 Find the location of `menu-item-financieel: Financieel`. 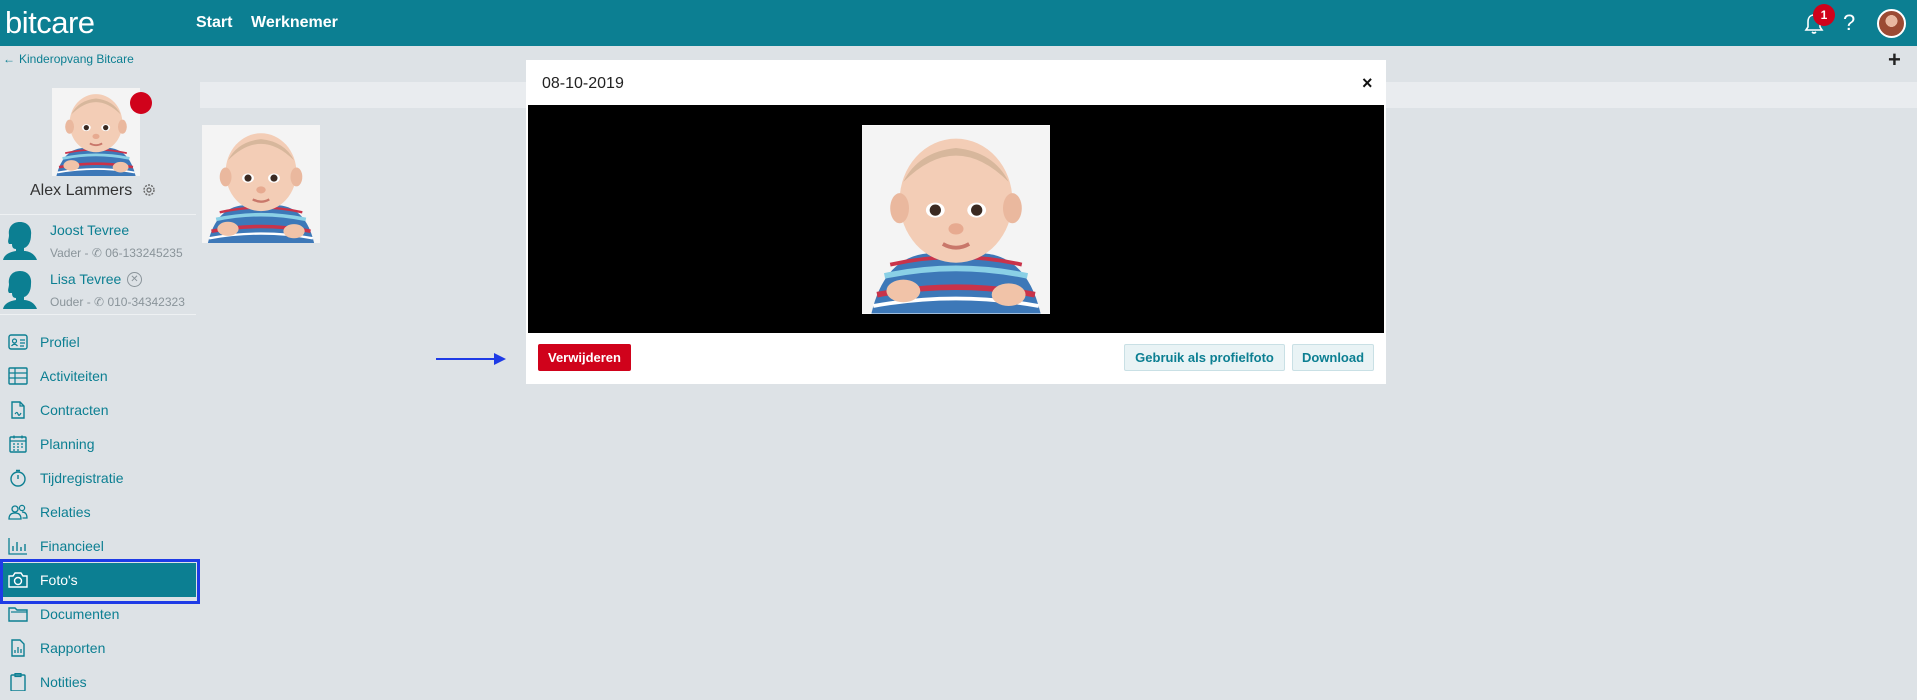

menu-item-financieel: Financieel is located at coordinates (98, 546).